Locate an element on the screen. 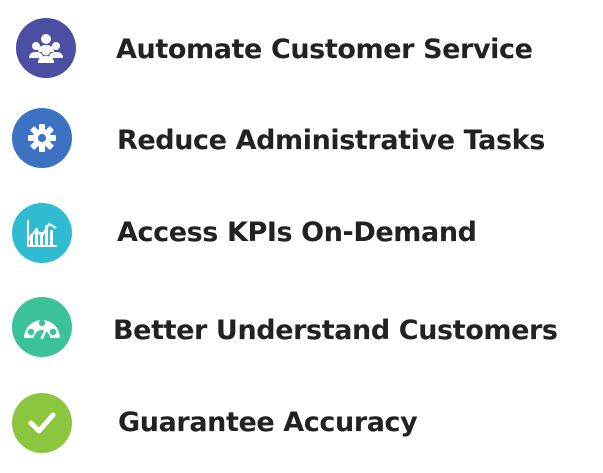 The width and height of the screenshot is (603, 473). gear-icon is located at coordinates (42, 138).